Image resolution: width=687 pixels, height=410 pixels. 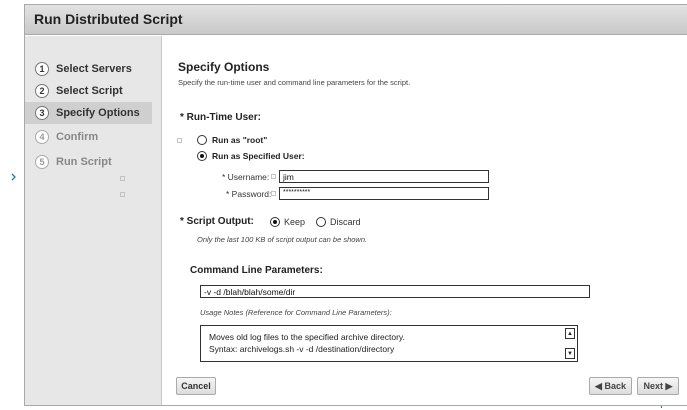 I want to click on run-as-root-radio, so click(x=202, y=140).